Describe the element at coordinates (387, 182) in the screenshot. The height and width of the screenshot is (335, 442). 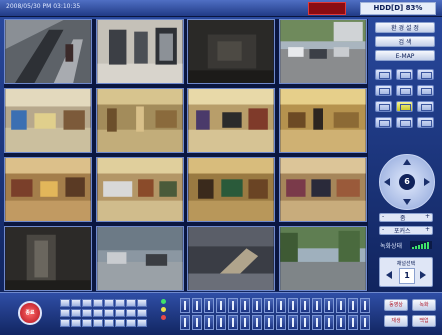
I see `ptz-left-arrow-icon` at that location.